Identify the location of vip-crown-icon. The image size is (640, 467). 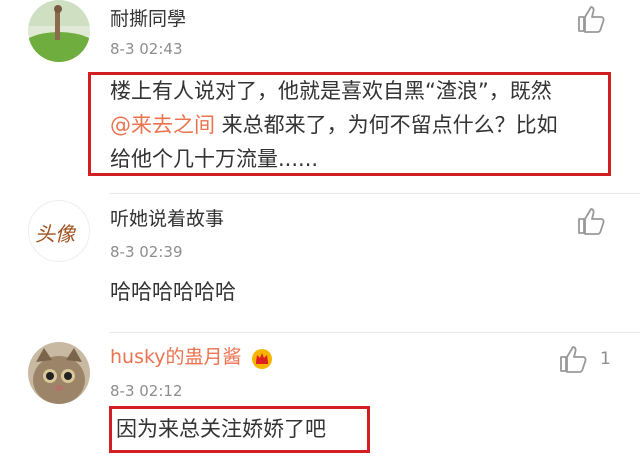
(261, 358).